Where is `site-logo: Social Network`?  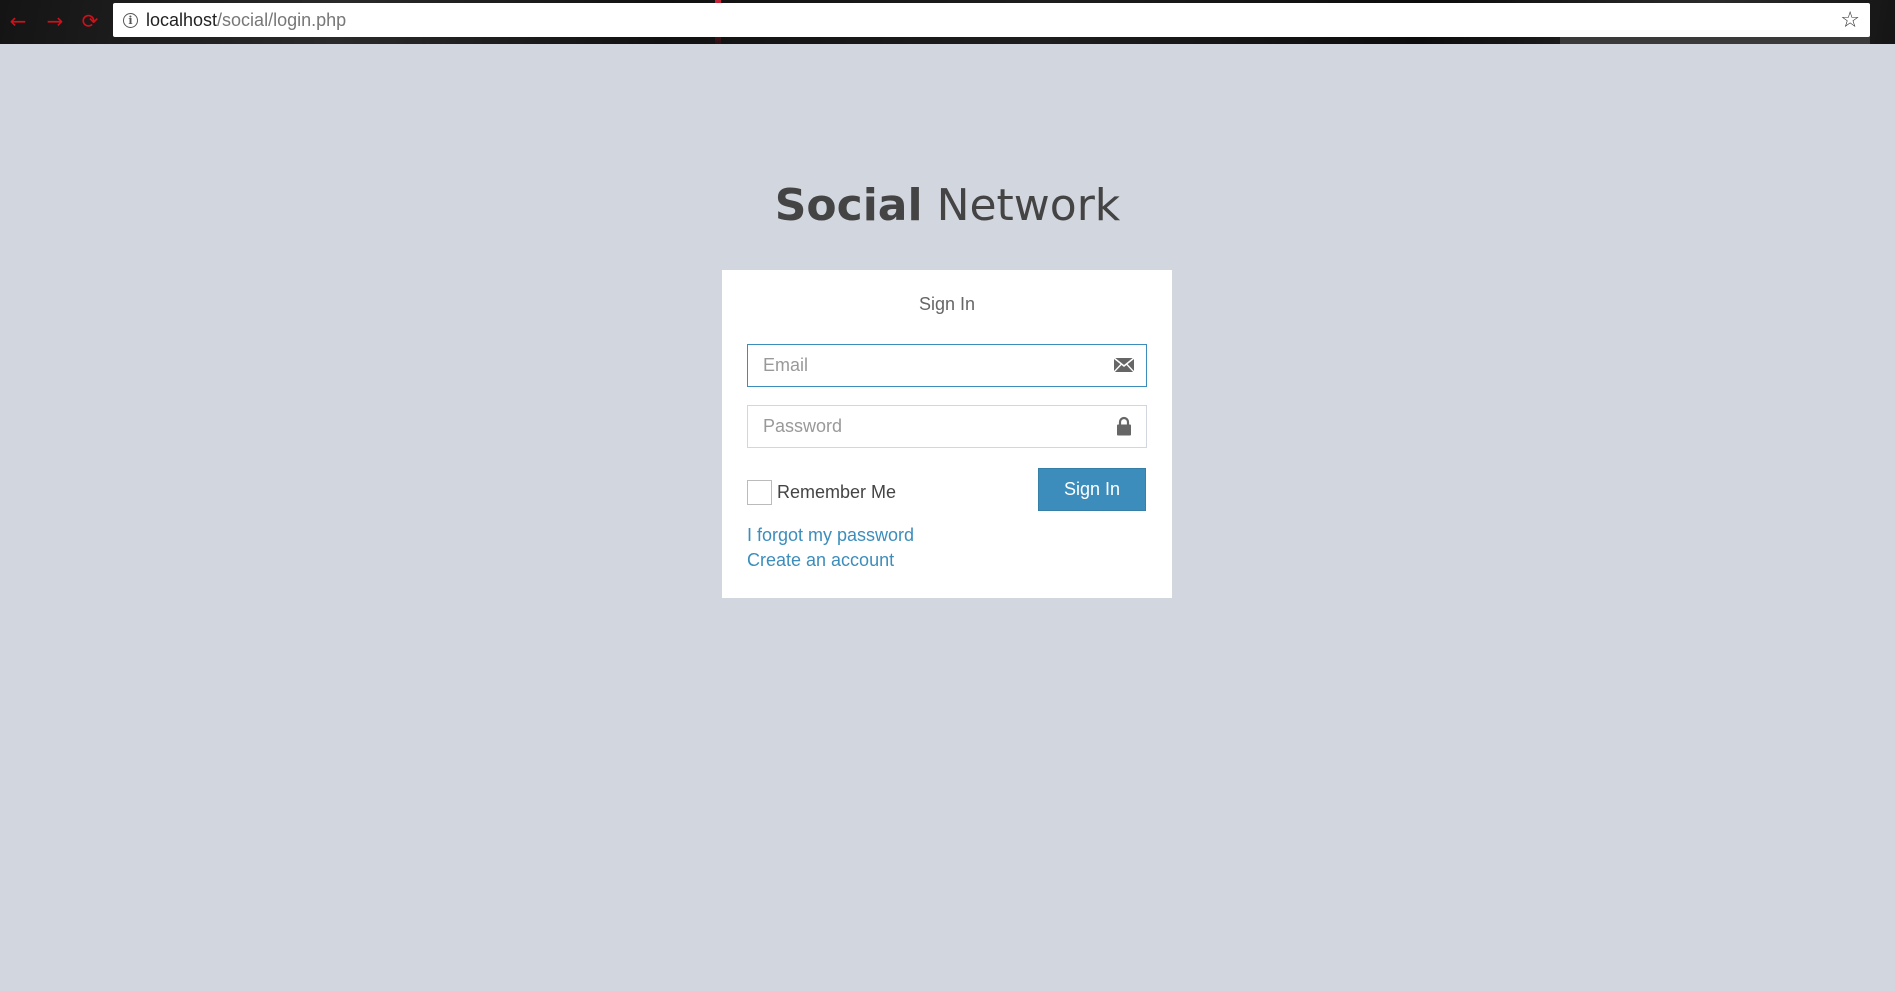 site-logo: Social Network is located at coordinates (947, 205).